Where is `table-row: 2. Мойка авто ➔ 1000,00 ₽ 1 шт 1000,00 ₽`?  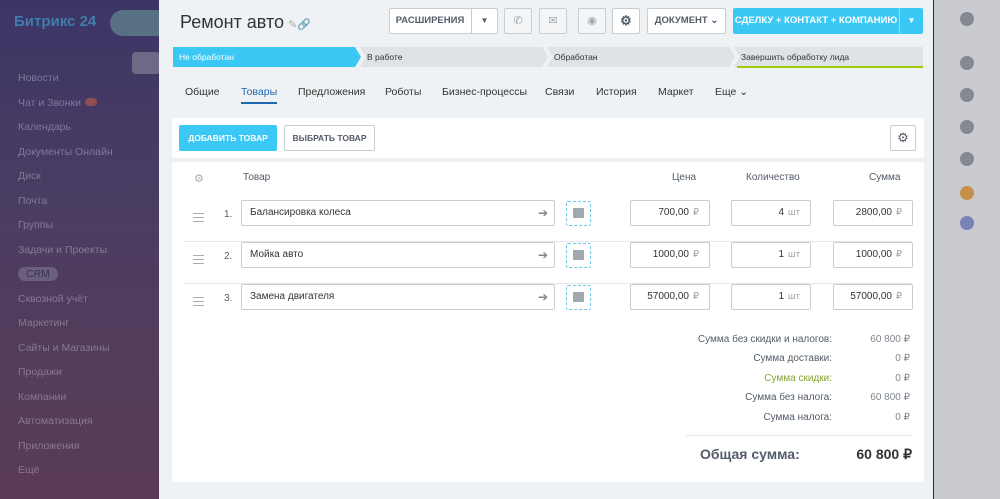
table-row: 2. Мойка авто ➔ 1000,00 ₽ 1 шт 1000,00 ₽ is located at coordinates (548, 263).